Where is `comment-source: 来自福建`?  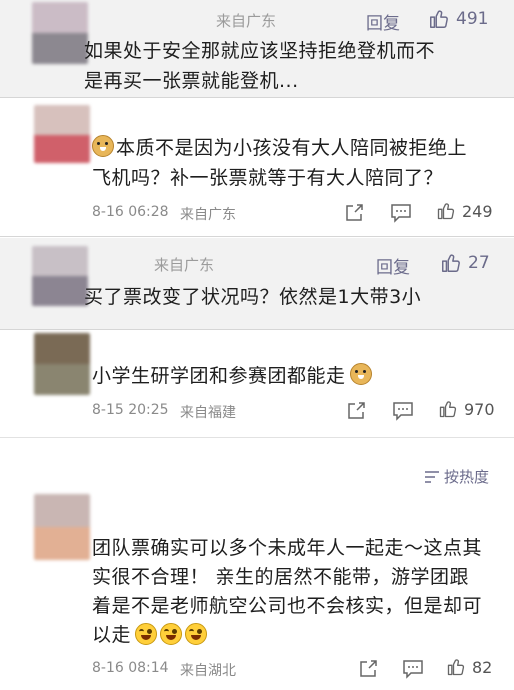 comment-source: 来自福建 is located at coordinates (208, 413).